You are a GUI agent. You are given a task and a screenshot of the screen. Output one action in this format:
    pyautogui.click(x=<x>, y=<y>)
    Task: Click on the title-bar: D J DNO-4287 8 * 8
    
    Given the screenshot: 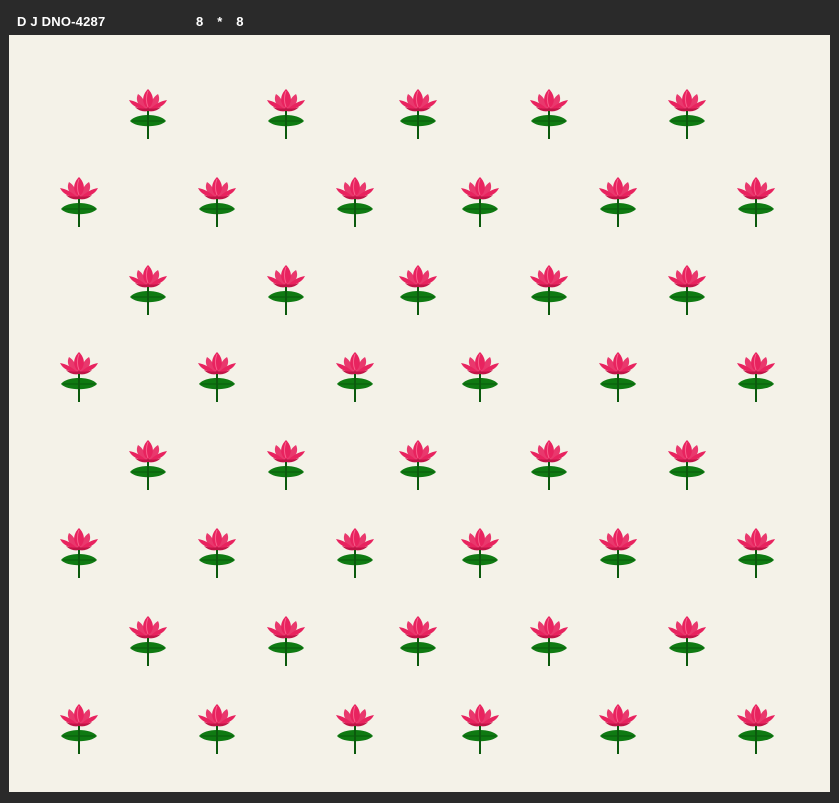 What is the action you would take?
    pyautogui.click(x=419, y=17)
    